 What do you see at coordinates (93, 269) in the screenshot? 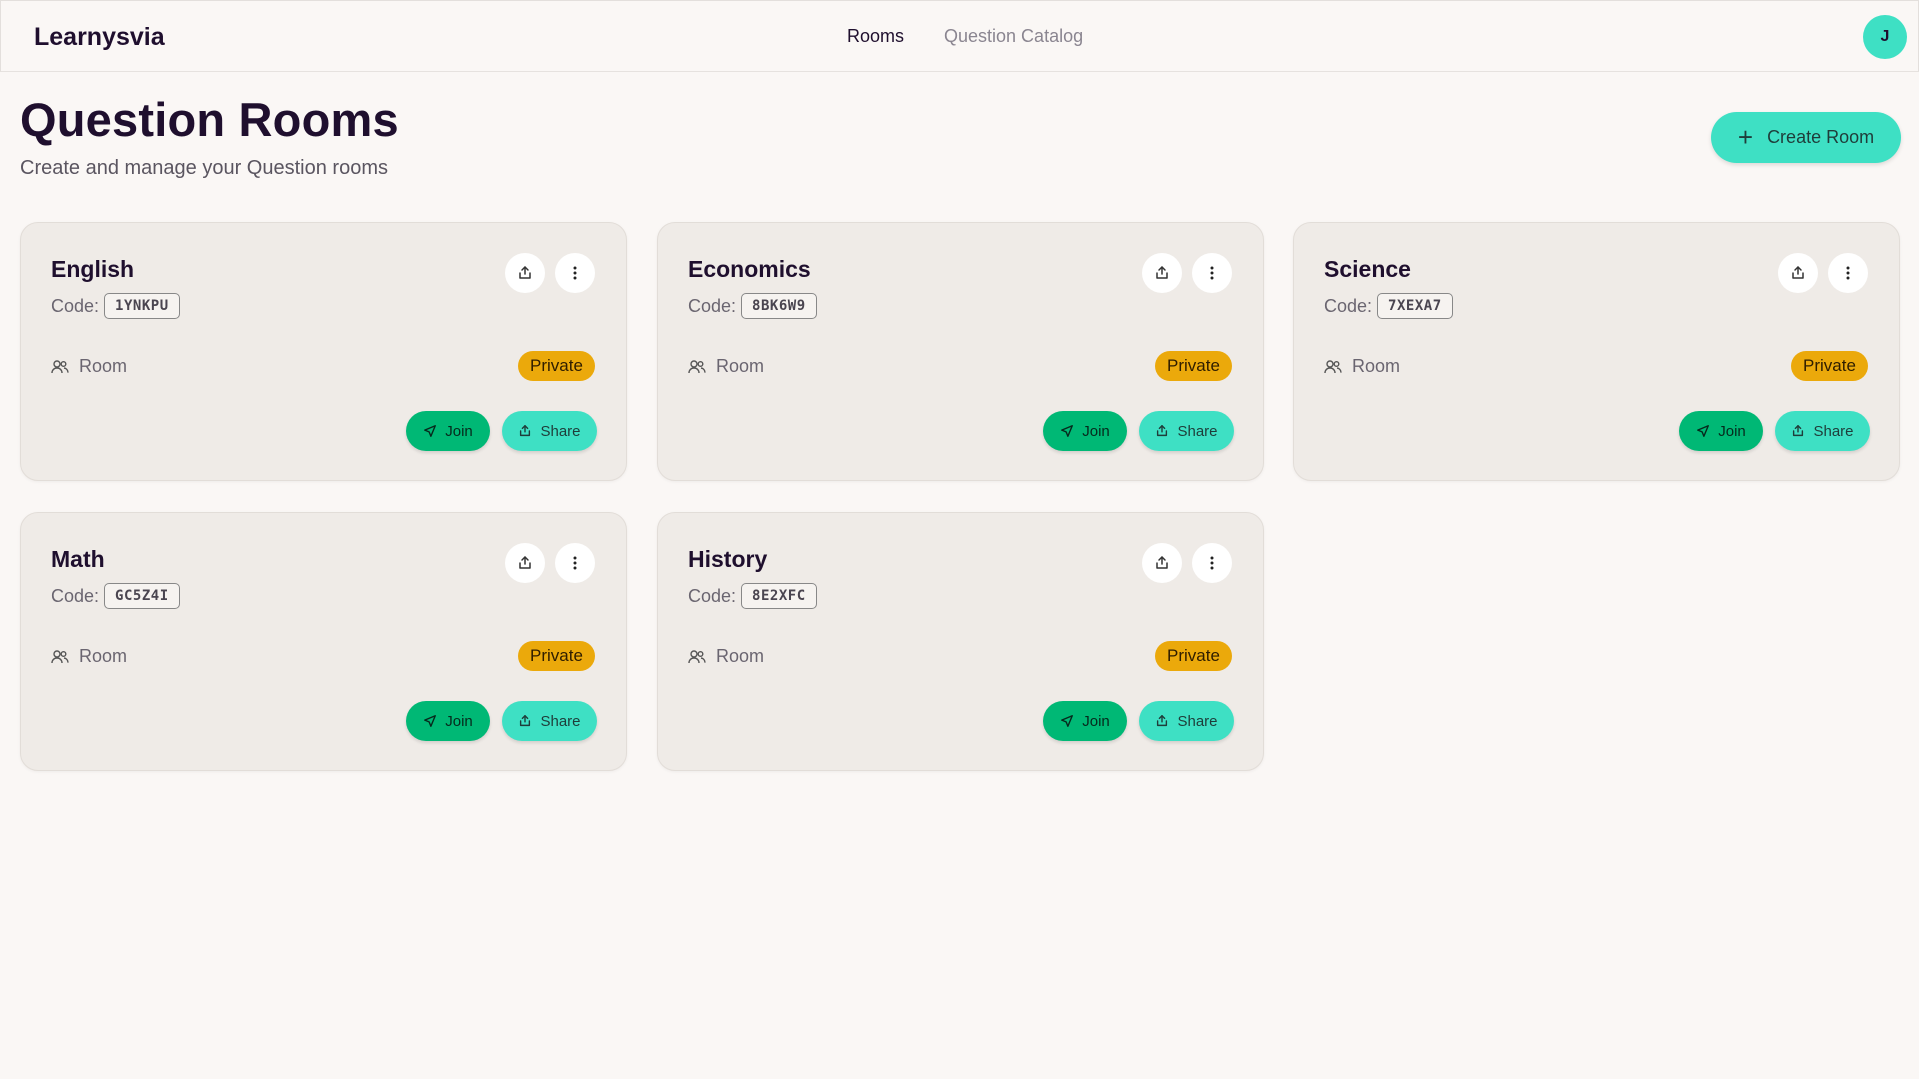
I see `room-title: English` at bounding box center [93, 269].